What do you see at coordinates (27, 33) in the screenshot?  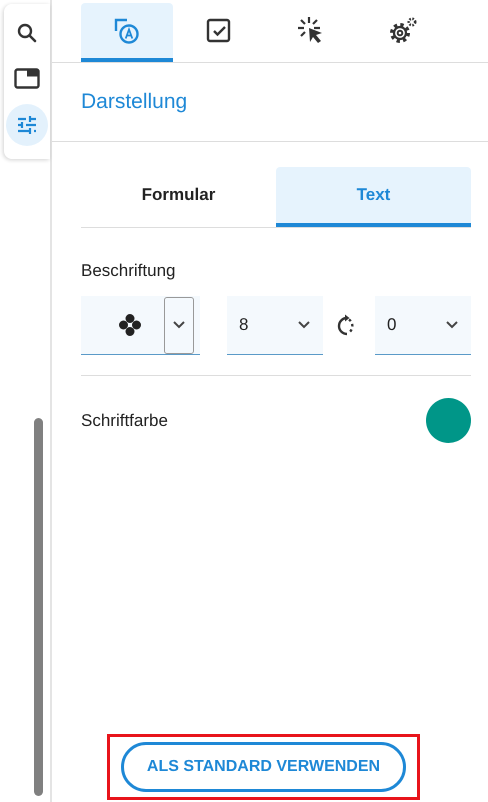 I see `search-icon` at bounding box center [27, 33].